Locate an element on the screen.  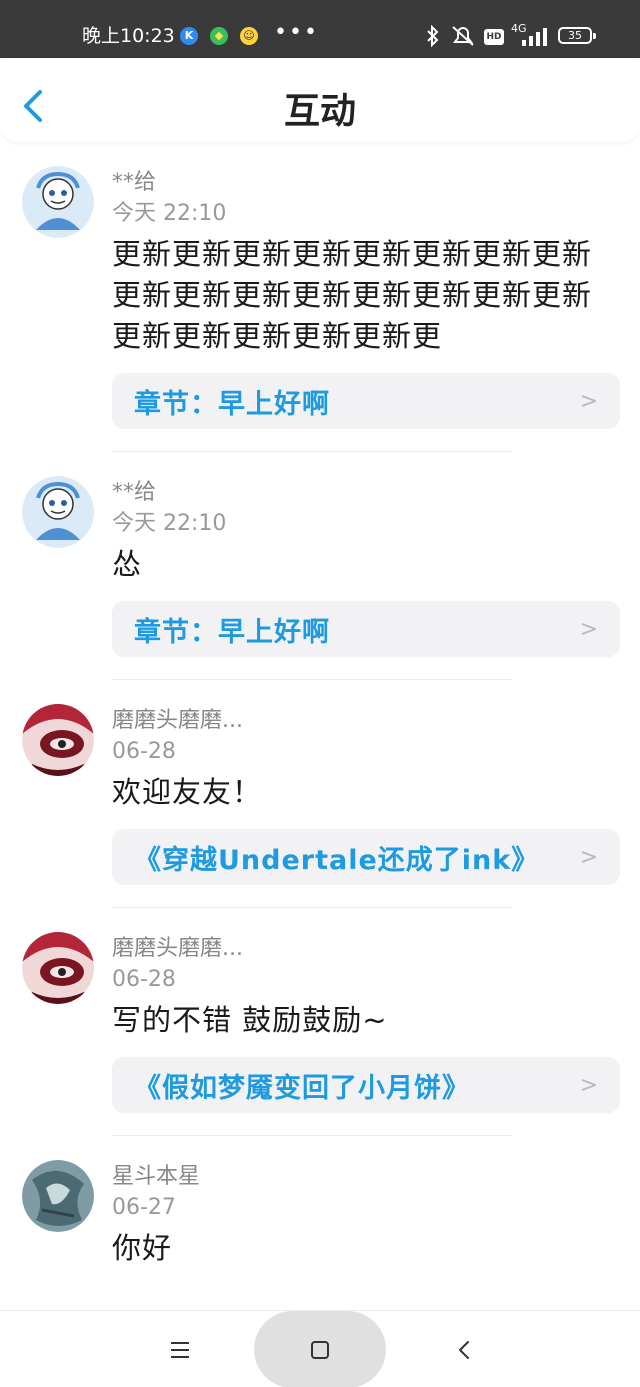
status-bar: 晚上10:23 K ◆ ☺ ••• HD 4G 35 is located at coordinates (320, 29).